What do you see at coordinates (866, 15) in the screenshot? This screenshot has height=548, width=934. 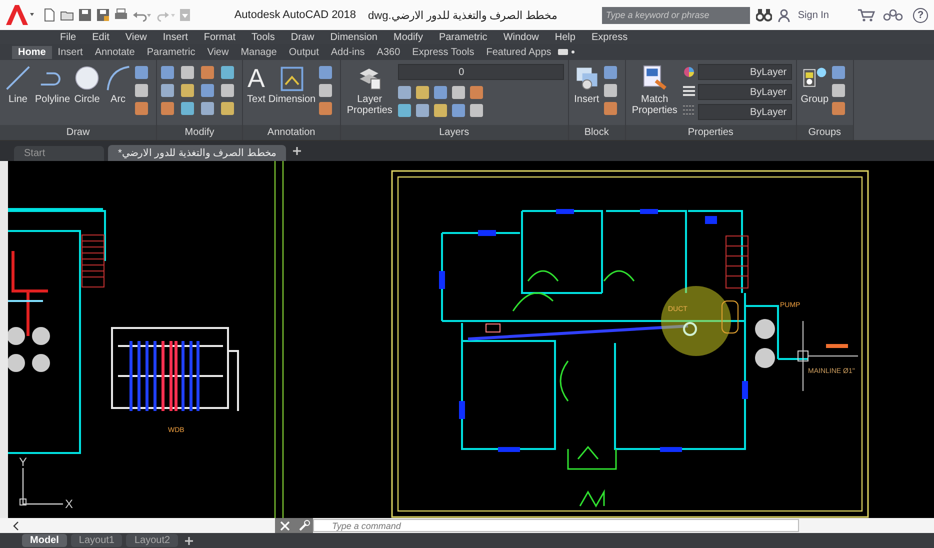 I see `cart-icon` at bounding box center [866, 15].